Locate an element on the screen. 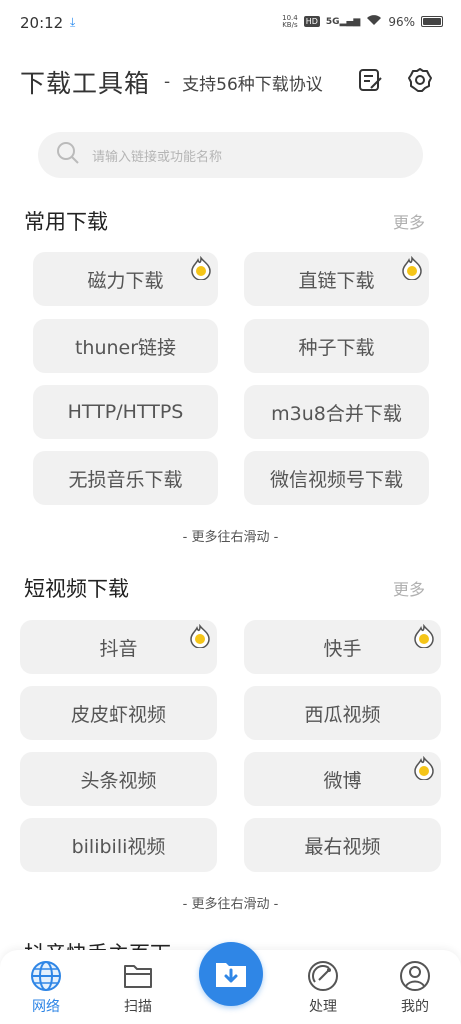 This screenshot has height=1024, width=461. satellite-icon is located at coordinates (323, 976).